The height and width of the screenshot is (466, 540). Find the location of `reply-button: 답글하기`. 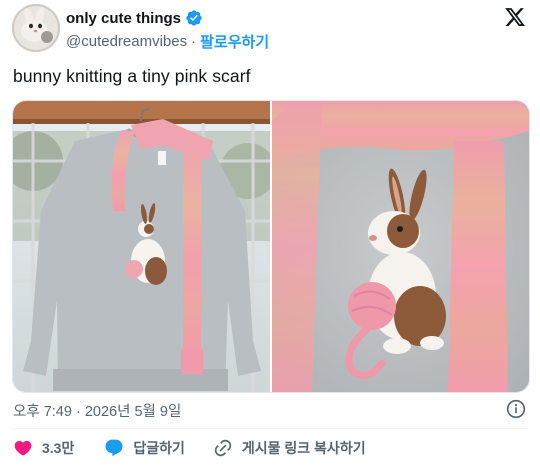

reply-button: 답글하기 is located at coordinates (144, 448).